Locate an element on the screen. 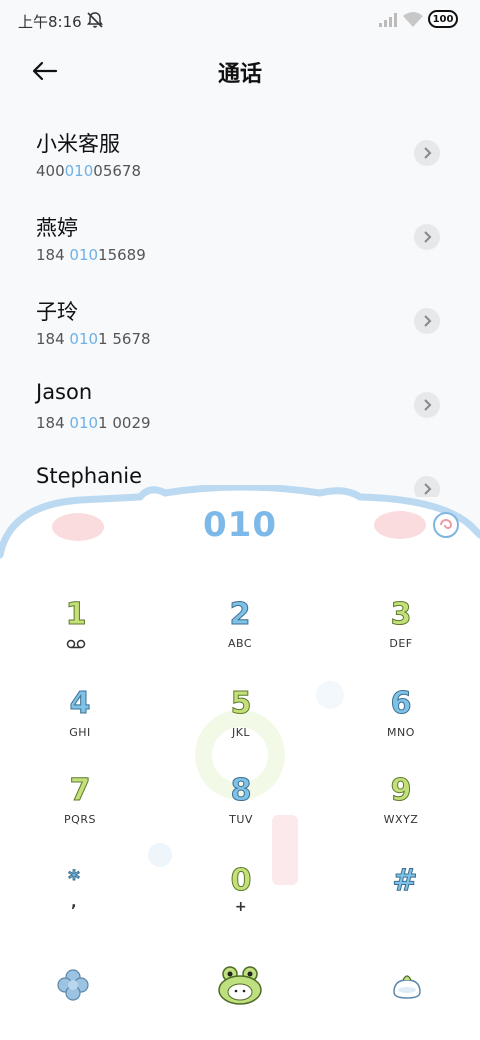 The width and height of the screenshot is (480, 1040). key-digit: 3 is located at coordinates (401, 615).